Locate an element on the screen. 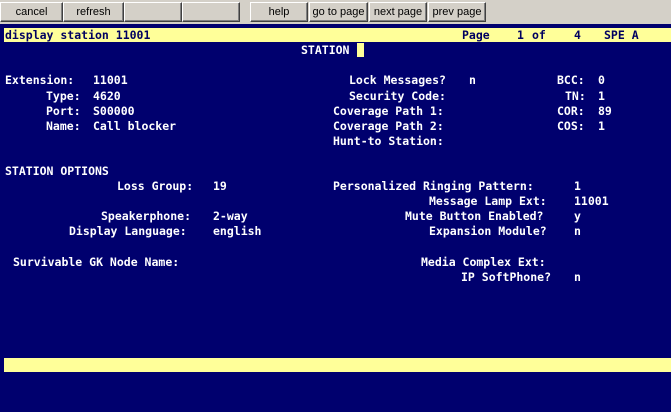  name-field: Call blocker is located at coordinates (134, 126).